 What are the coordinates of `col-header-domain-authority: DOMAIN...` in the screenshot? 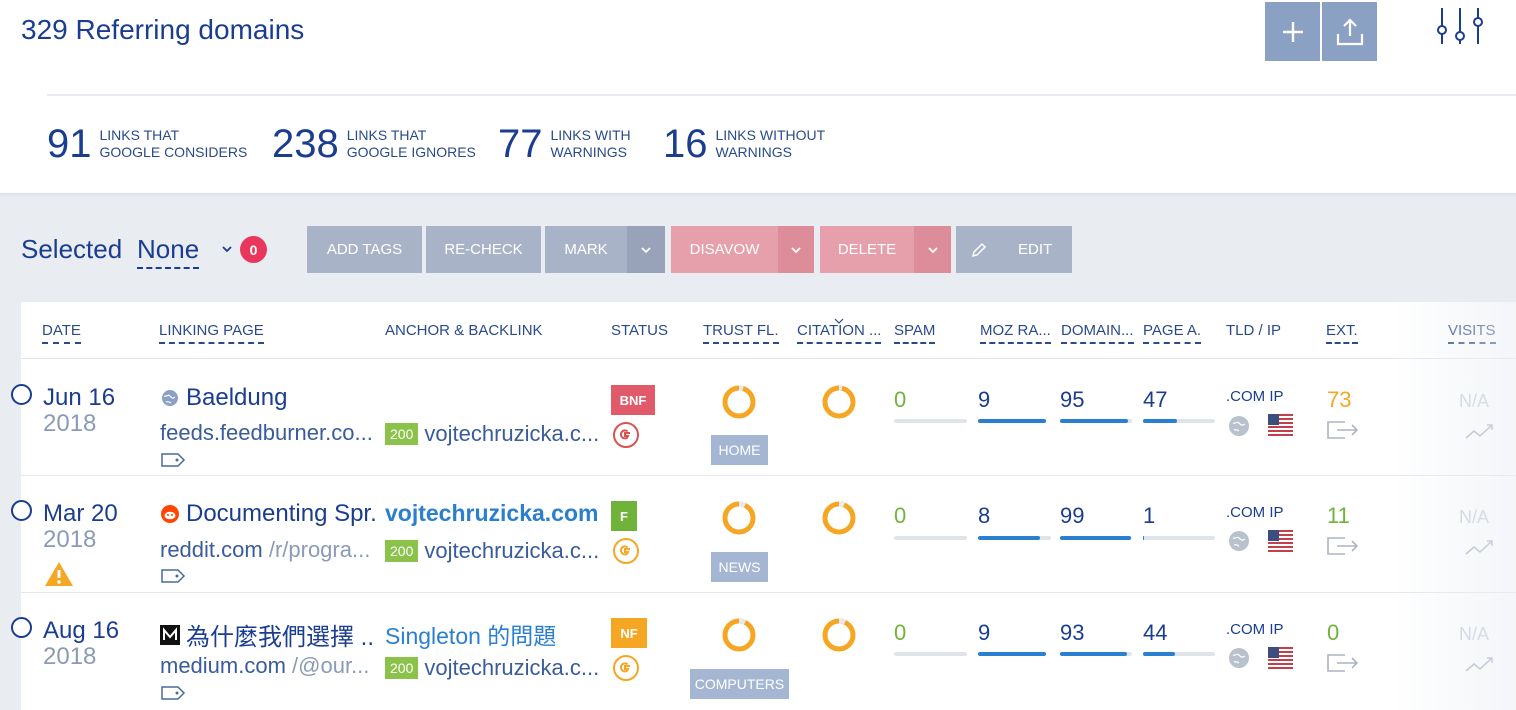 It's located at (1097, 333).